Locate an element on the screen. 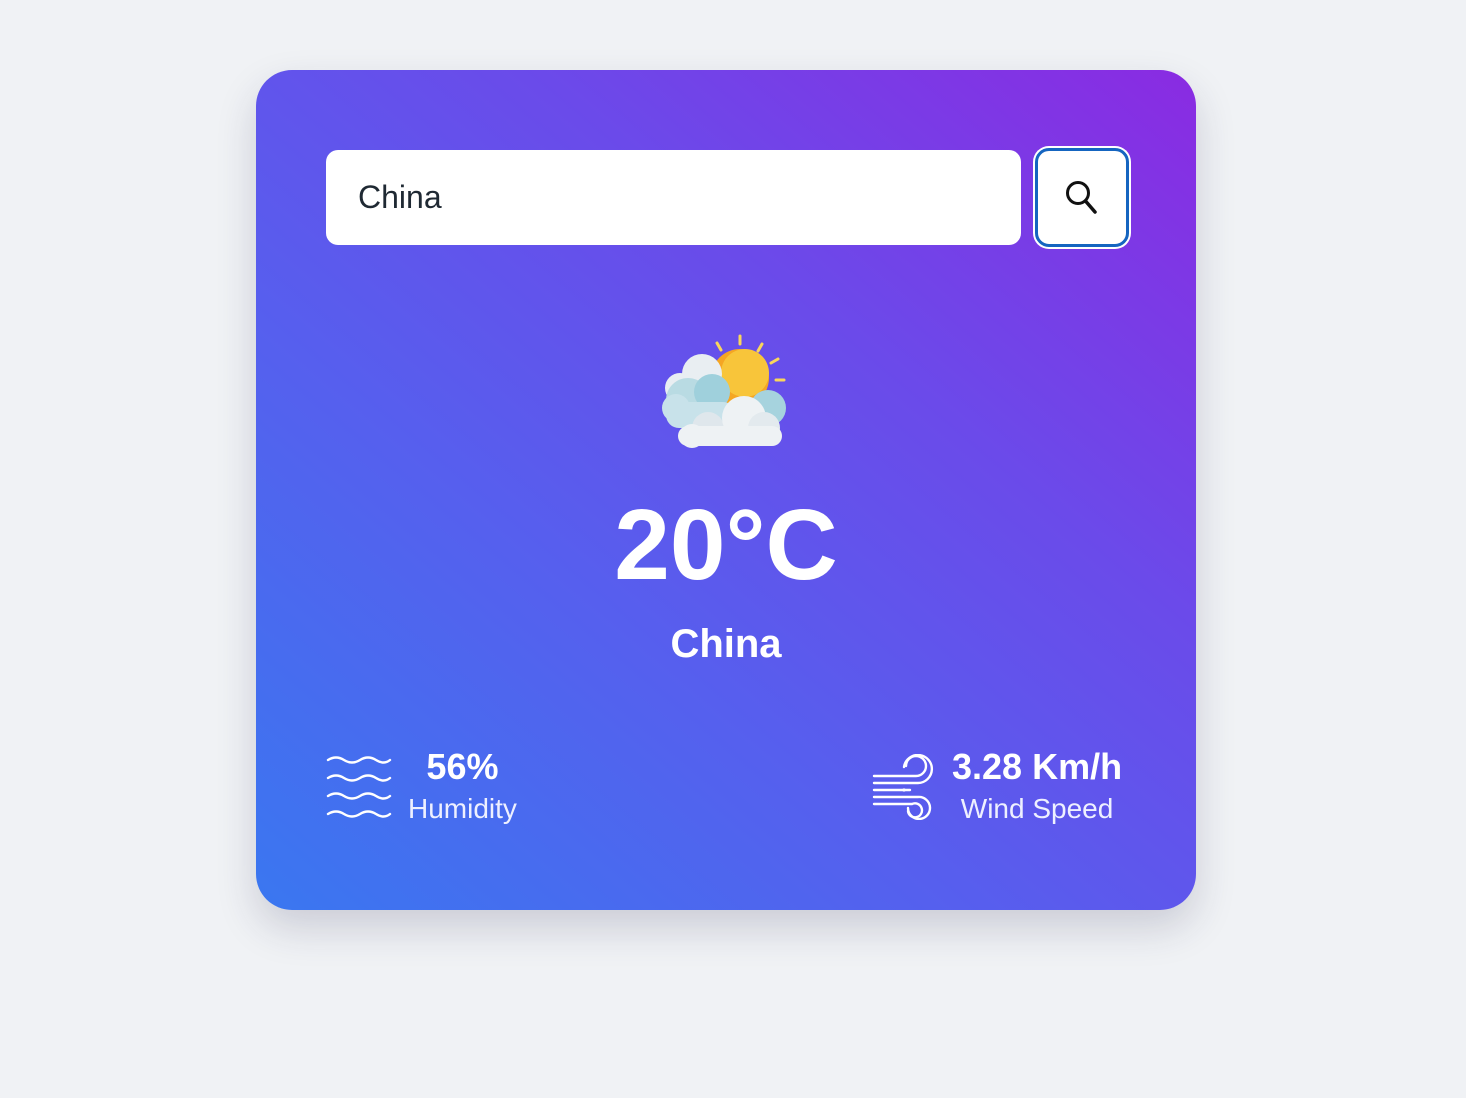  search-button is located at coordinates (1082, 197).